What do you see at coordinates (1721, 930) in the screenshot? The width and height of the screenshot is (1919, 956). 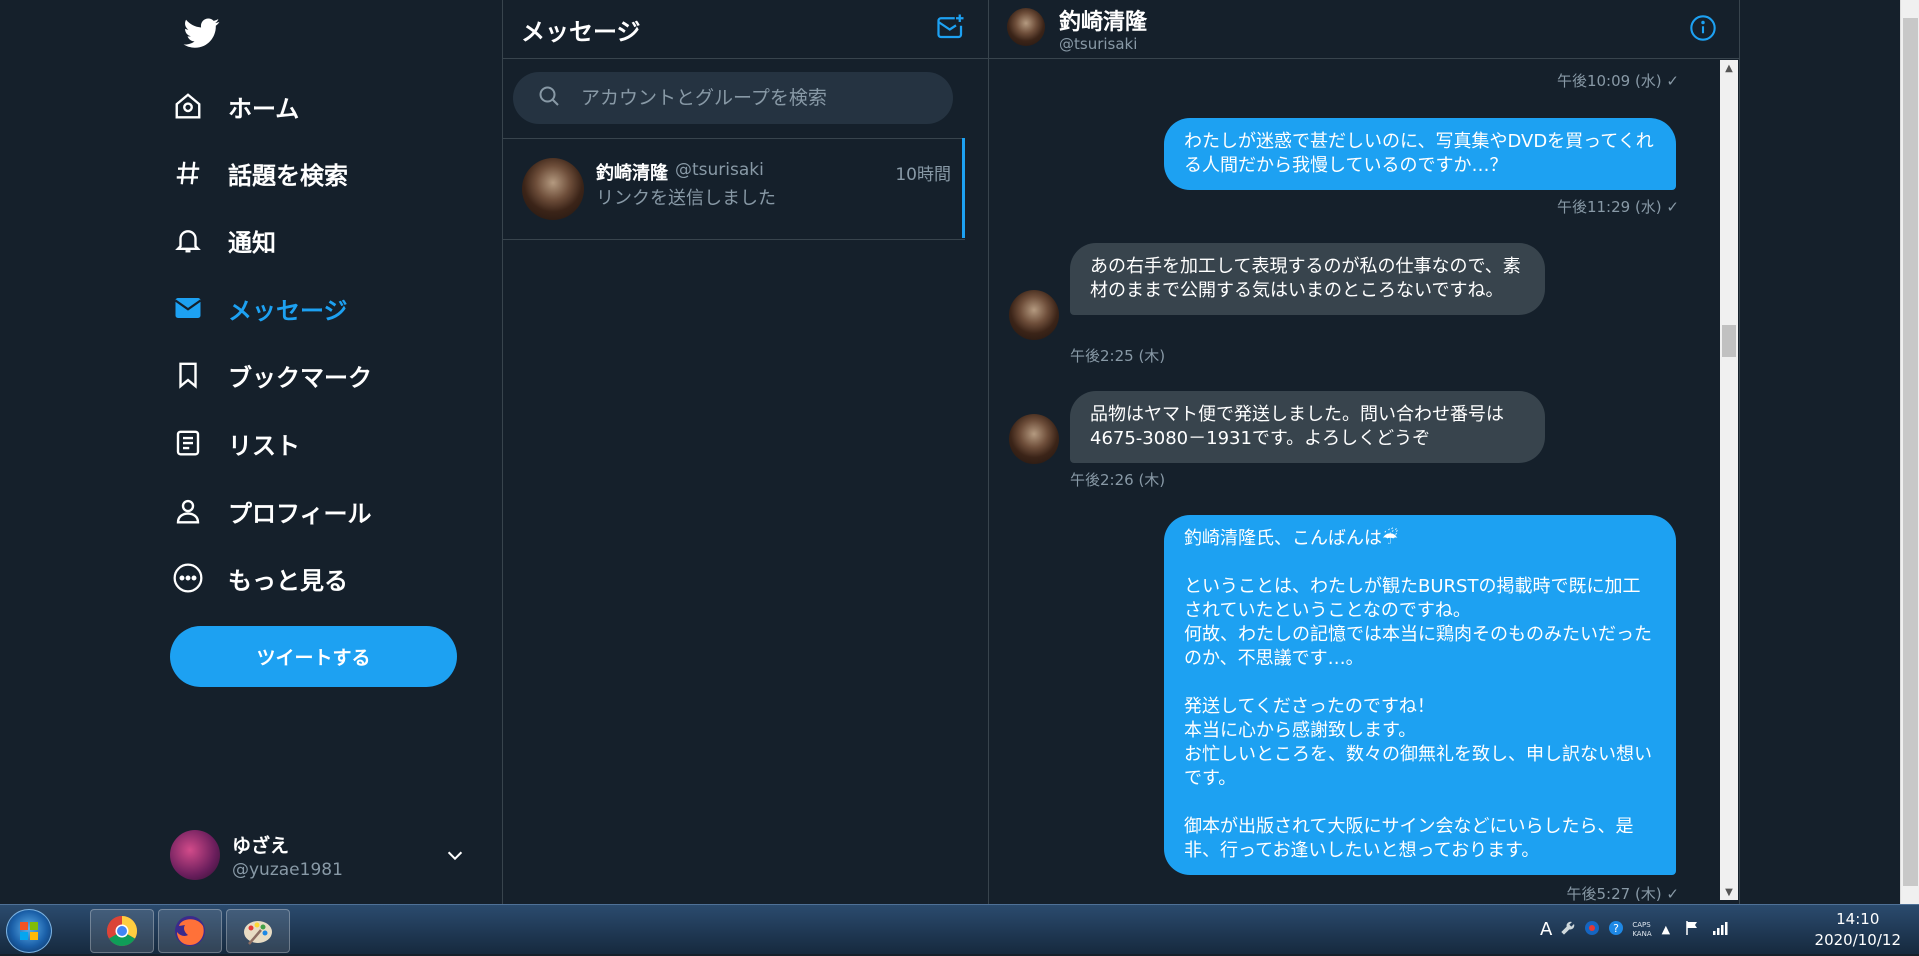 I see `network-signal-icon` at bounding box center [1721, 930].